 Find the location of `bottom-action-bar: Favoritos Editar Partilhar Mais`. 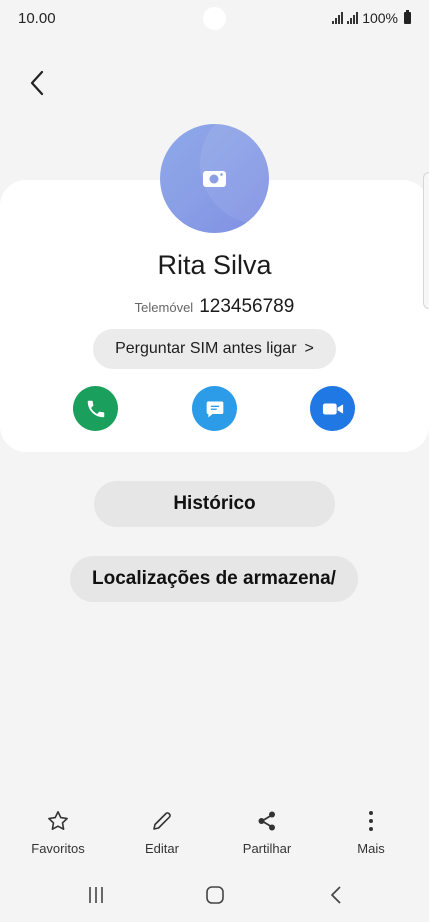

bottom-action-bar: Favoritos Editar Partilhar Mais is located at coordinates (214, 836).